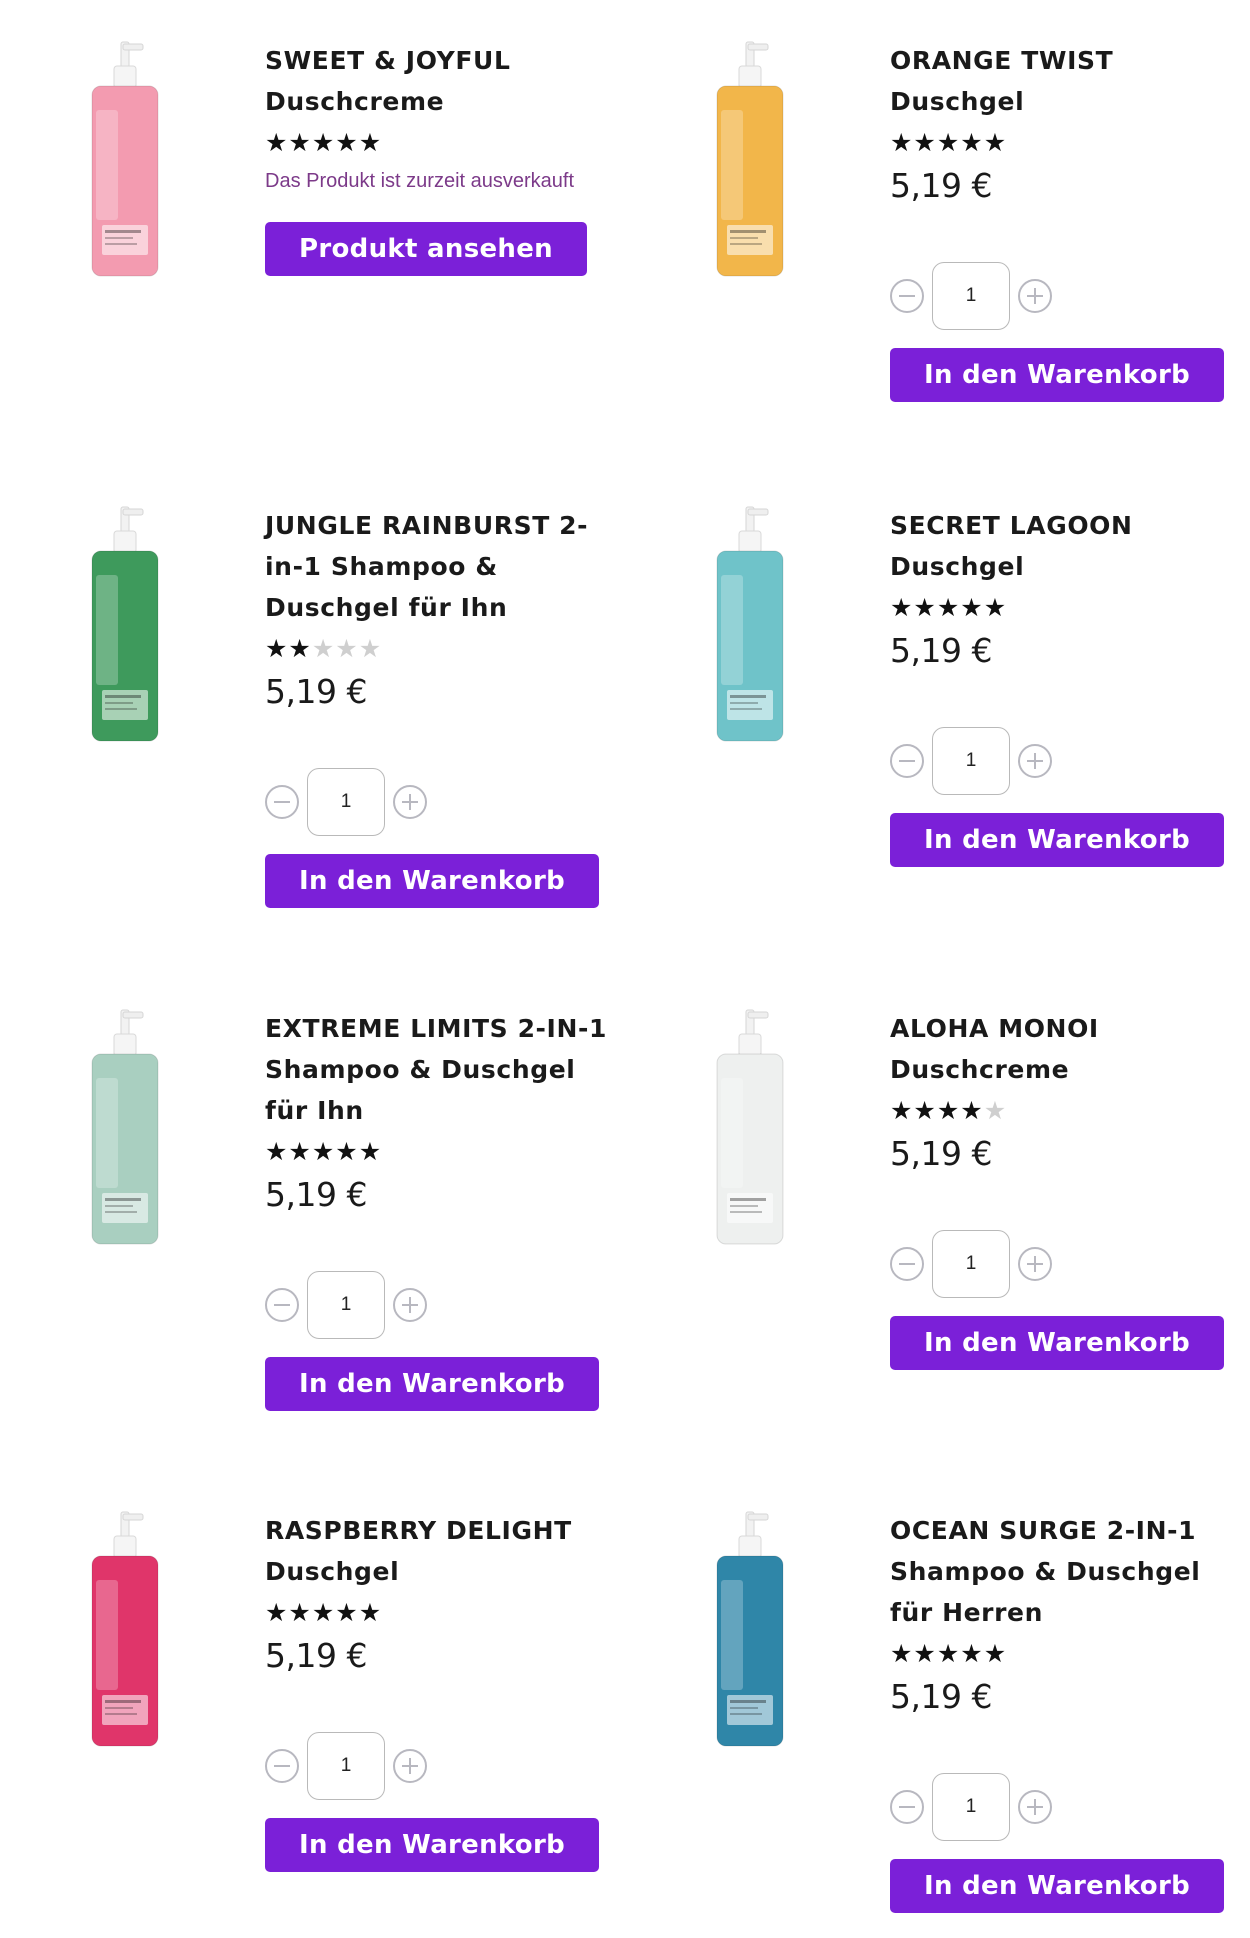 The width and height of the screenshot is (1250, 1938). Describe the element at coordinates (445, 1090) in the screenshot. I see `product-title-sub: Shampoo & Duschgel für Ihn` at that location.